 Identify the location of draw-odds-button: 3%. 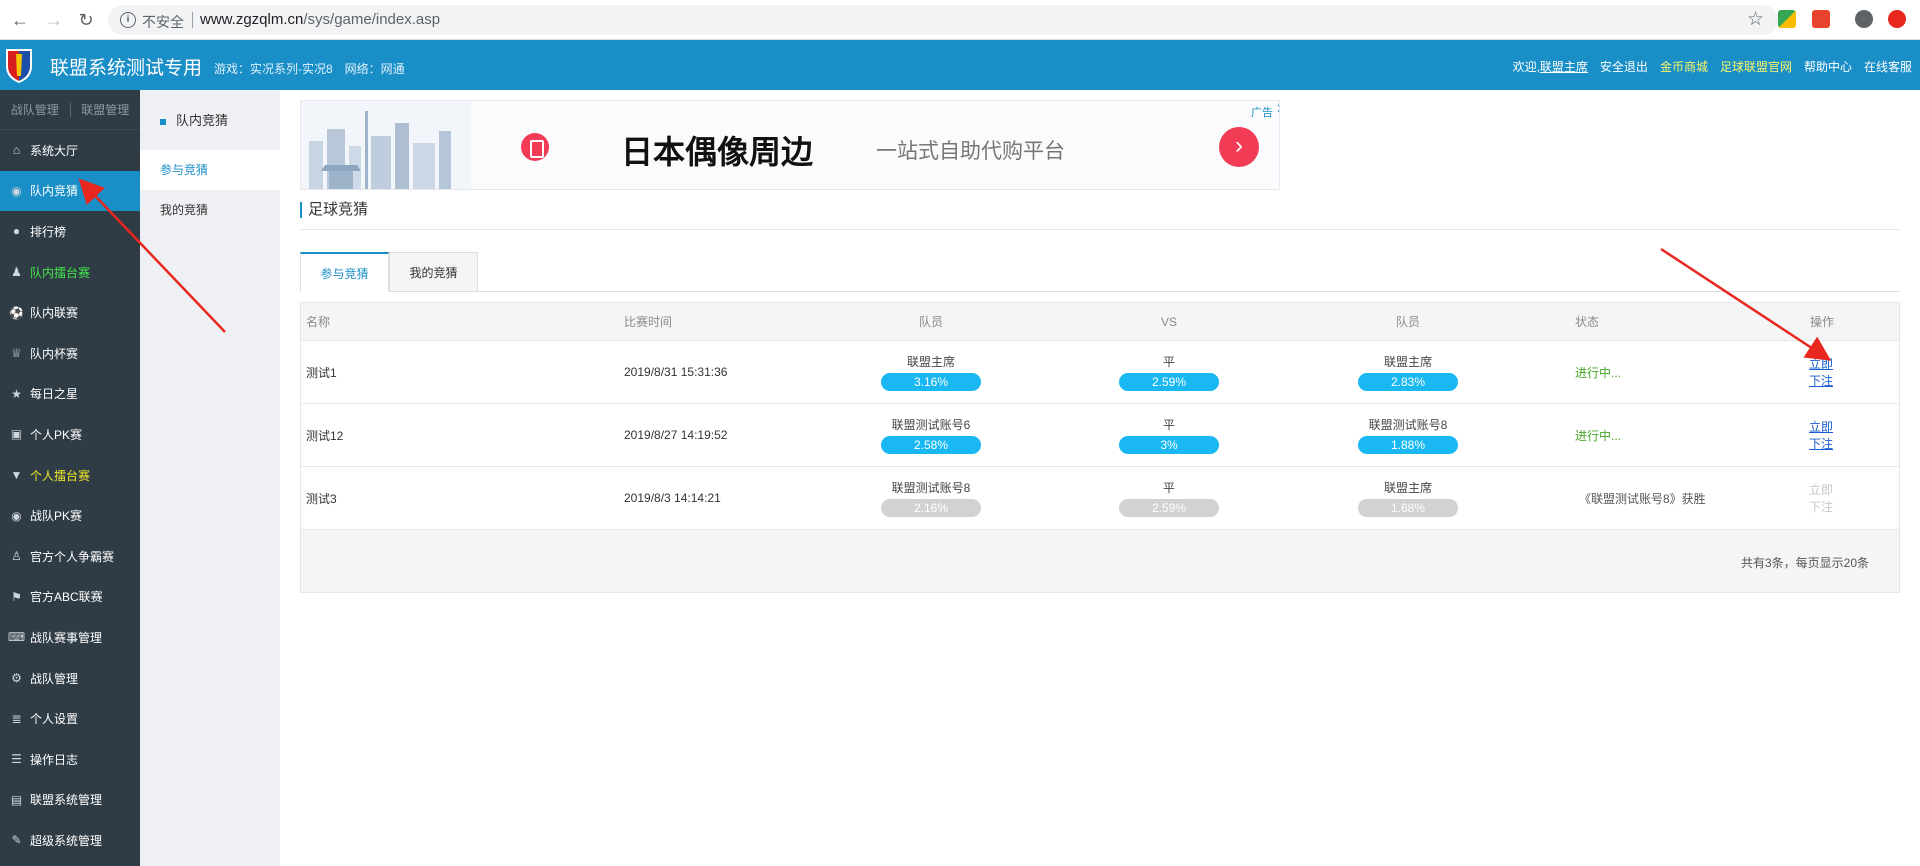
(1169, 445).